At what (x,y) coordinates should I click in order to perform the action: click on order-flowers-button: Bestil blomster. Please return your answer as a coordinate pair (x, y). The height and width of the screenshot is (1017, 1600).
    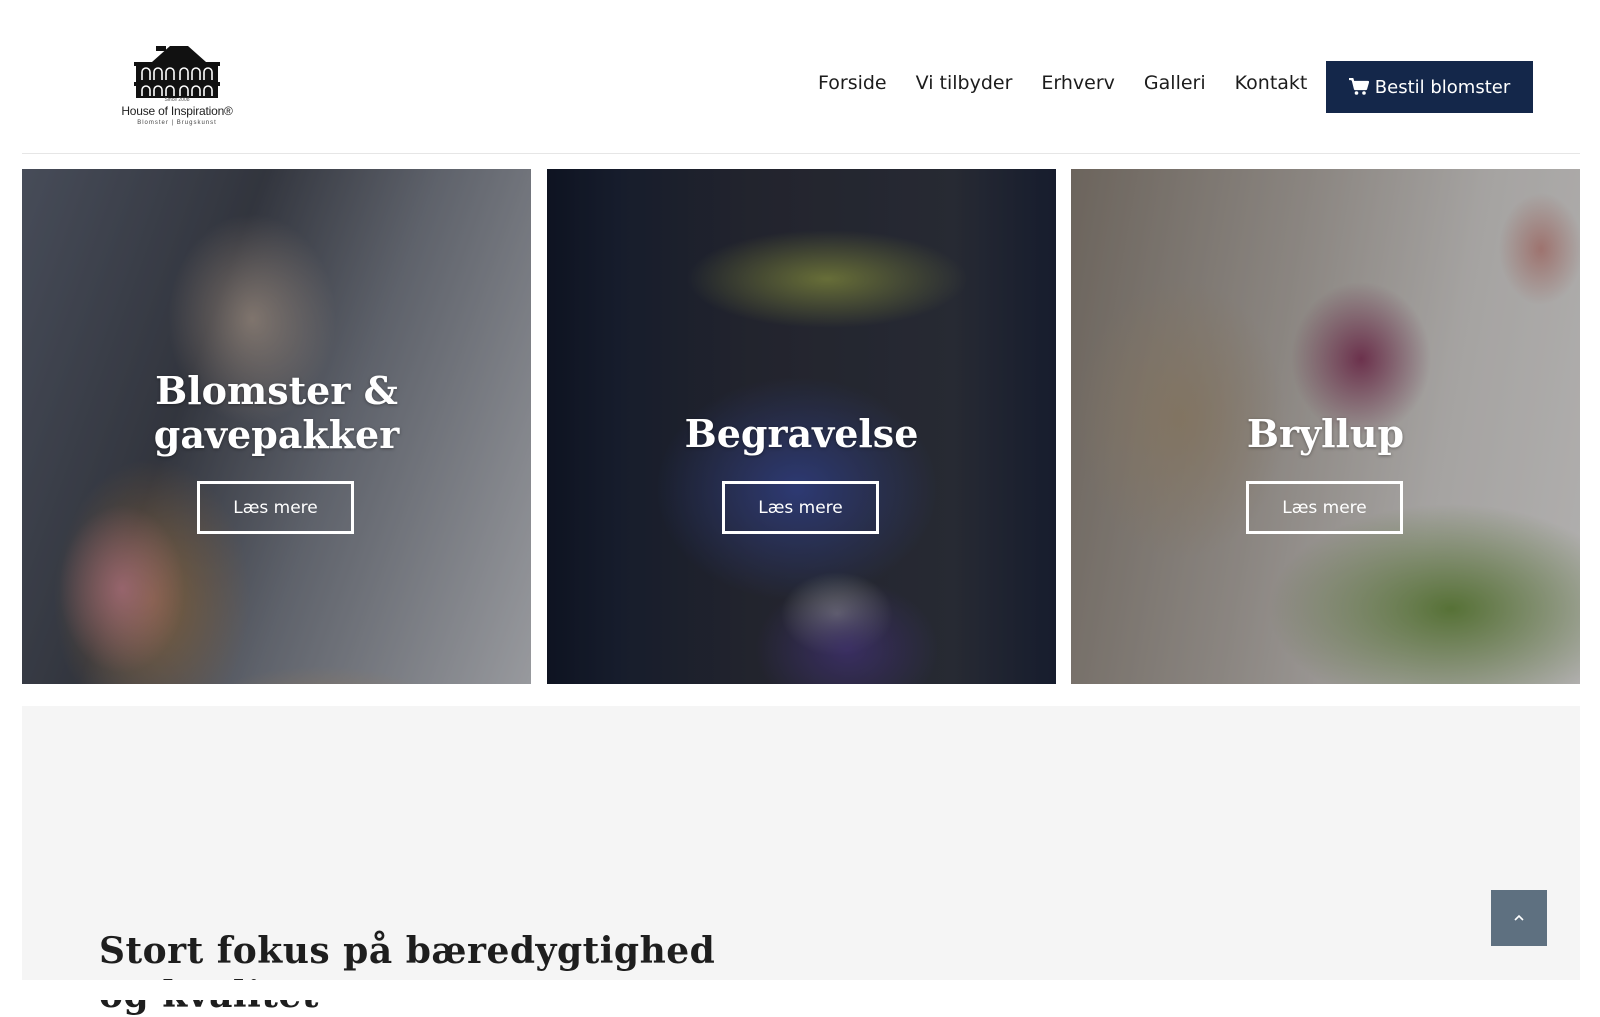
    Looking at the image, I should click on (1429, 87).